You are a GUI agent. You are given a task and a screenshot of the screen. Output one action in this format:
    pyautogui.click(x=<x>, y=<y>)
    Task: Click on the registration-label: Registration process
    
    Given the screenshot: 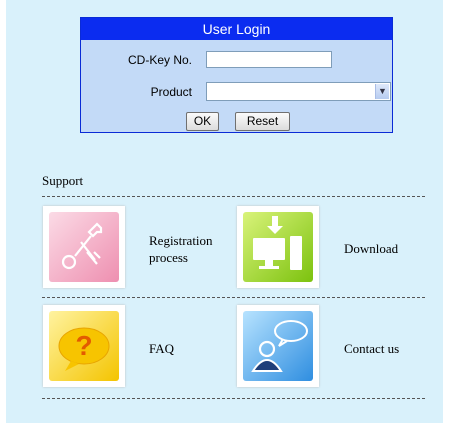 What is the action you would take?
    pyautogui.click(x=181, y=249)
    